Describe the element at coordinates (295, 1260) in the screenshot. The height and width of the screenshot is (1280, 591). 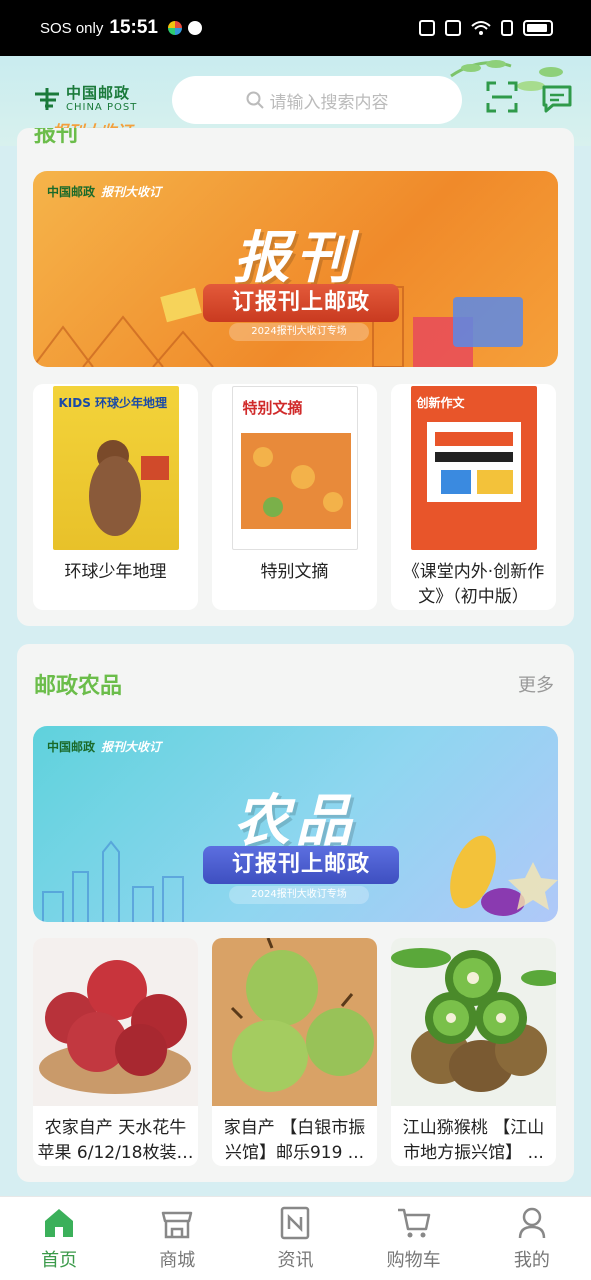
I see `tab-label: 资讯` at that location.